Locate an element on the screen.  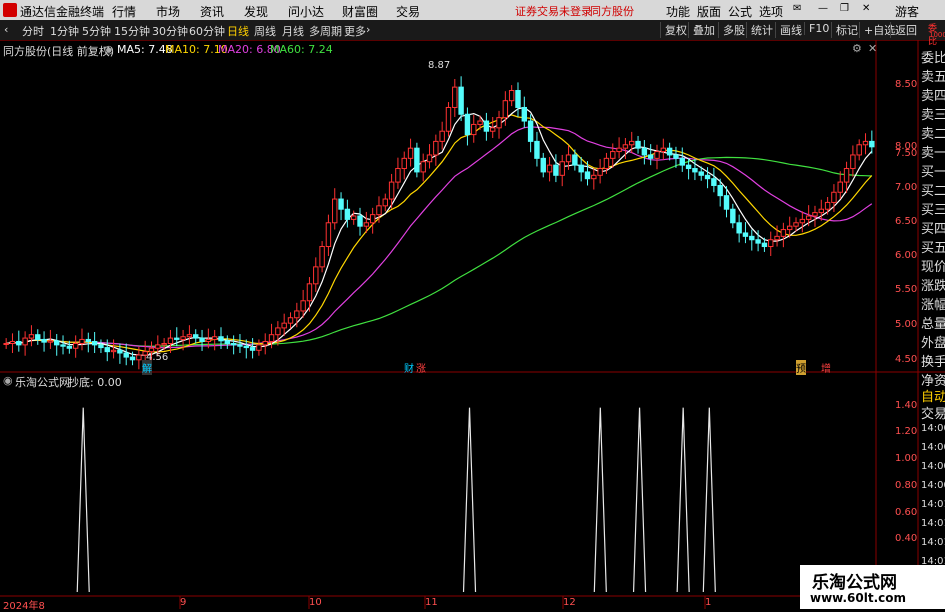
indicator-y-tick: 1.40 is located at coordinates (906, 405).